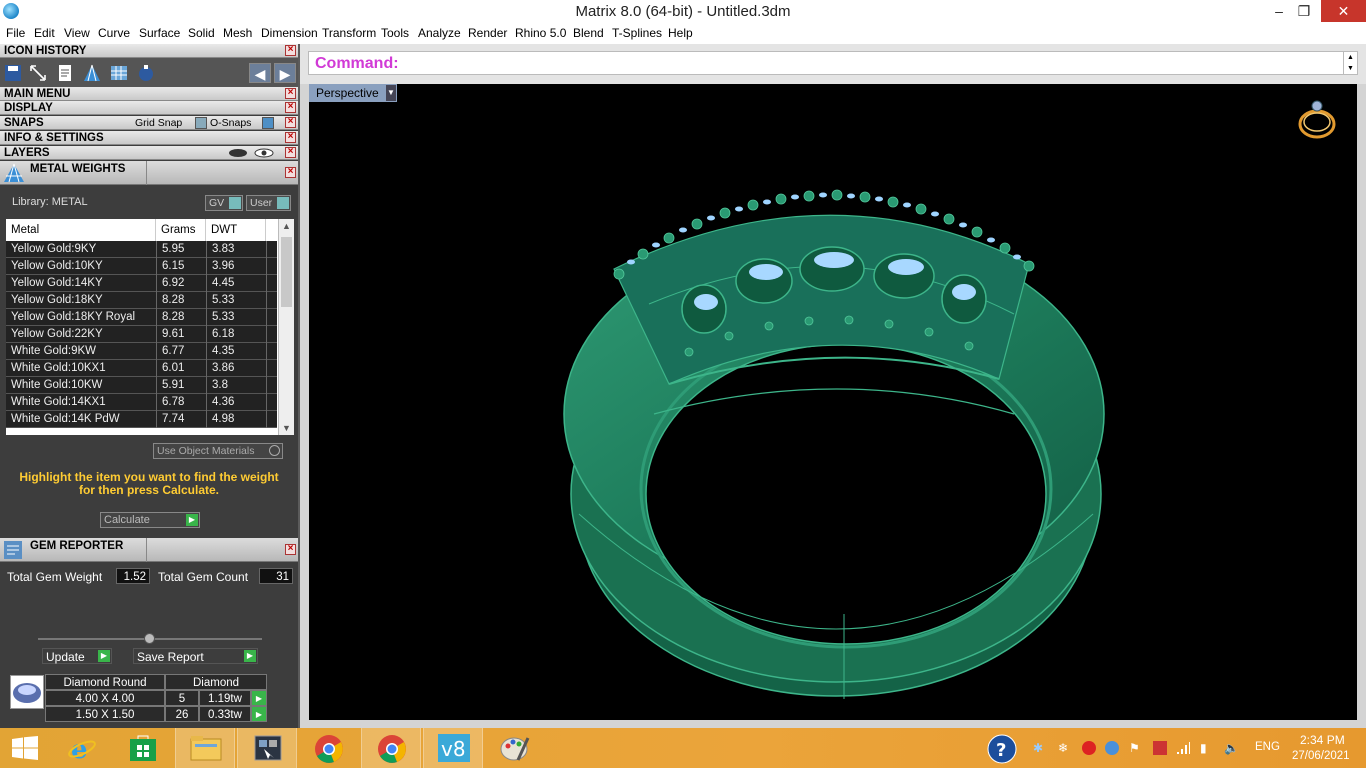  I want to click on column-header-dwt: DWT, so click(236, 230).